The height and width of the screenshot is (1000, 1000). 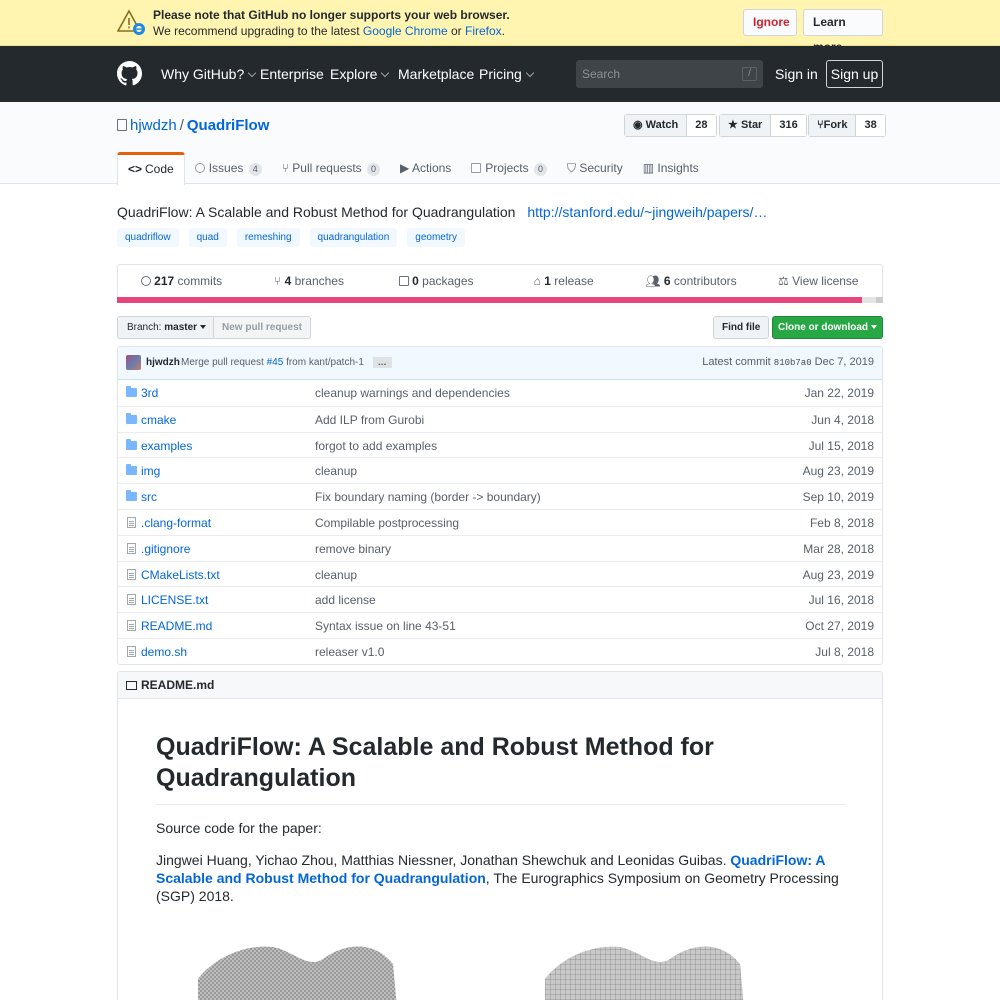 I want to click on shield-icon: ⛉, so click(x=572, y=168).